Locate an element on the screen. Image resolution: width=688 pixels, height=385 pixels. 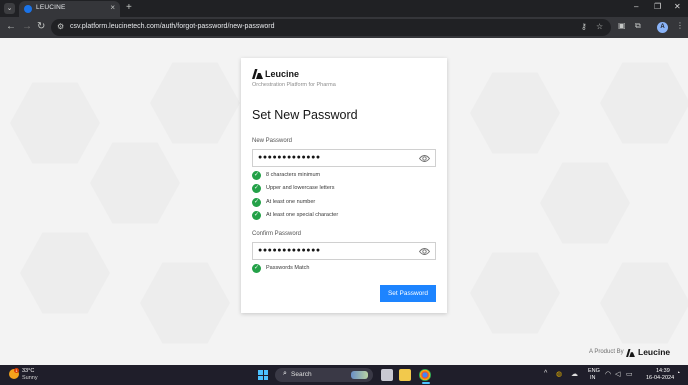
file-explorer-icon is located at coordinates (405, 375).